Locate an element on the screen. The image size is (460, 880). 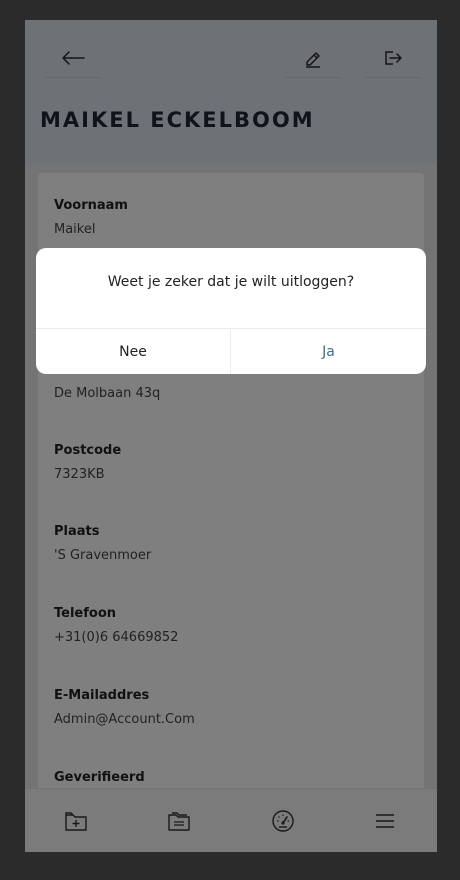
cancel-button: Nee is located at coordinates (133, 351).